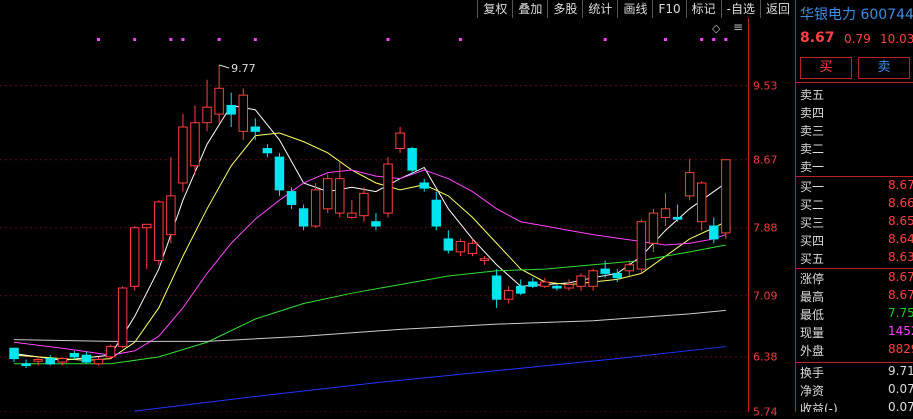  What do you see at coordinates (812, 279) in the screenshot?
I see `stat-row-label: 涨停` at bounding box center [812, 279].